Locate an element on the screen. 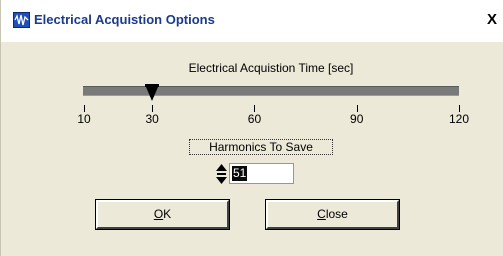 The image size is (503, 256). acquisition-time-label: Electrical Acquistion Time [sec] is located at coordinates (271, 68).